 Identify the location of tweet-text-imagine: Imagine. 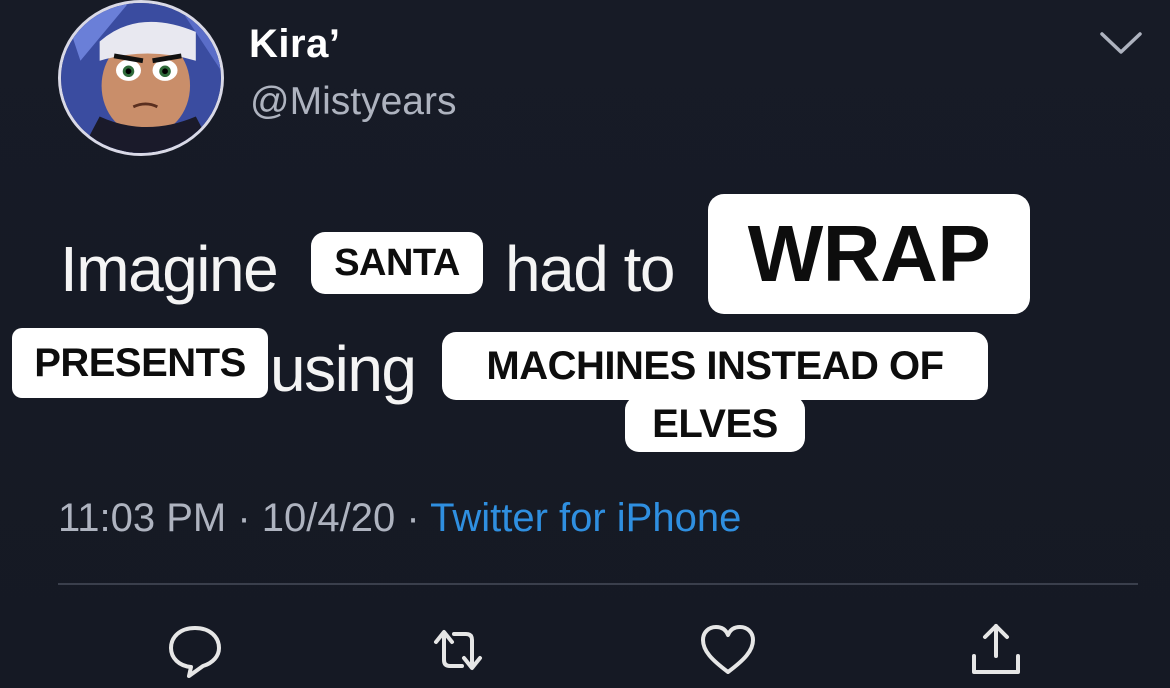
(169, 269).